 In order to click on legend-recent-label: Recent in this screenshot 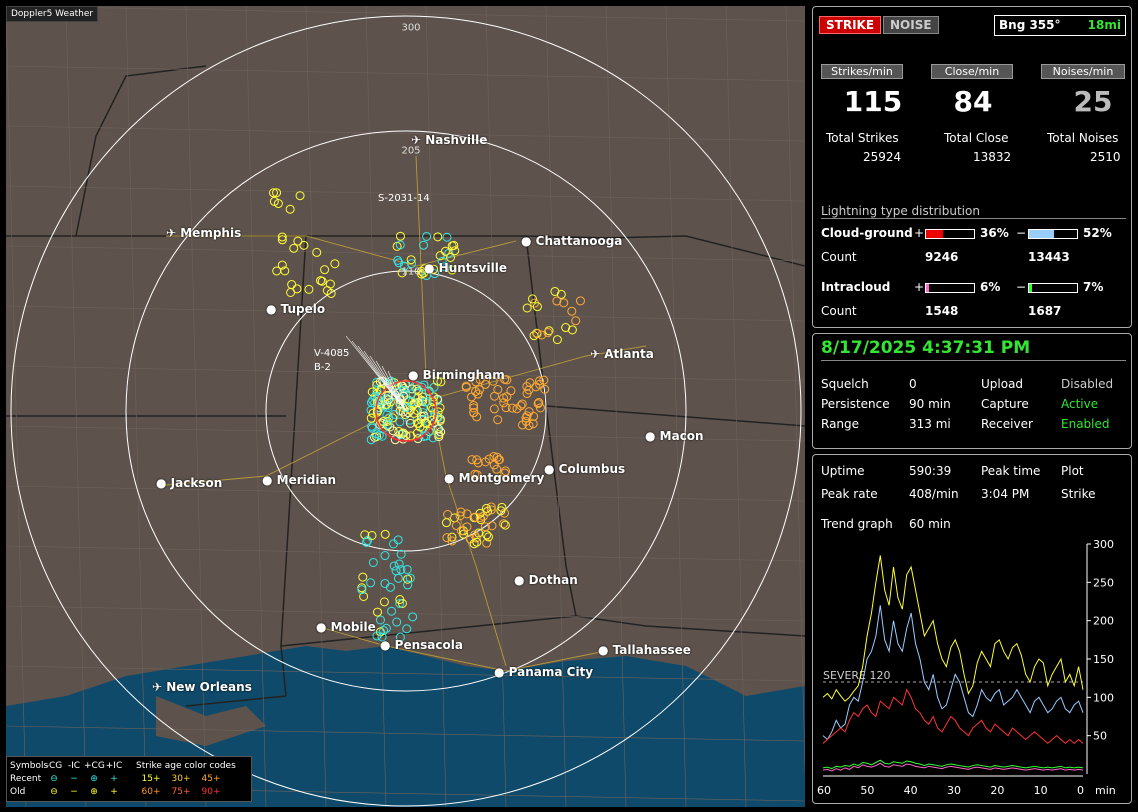, I will do `click(26, 778)`.